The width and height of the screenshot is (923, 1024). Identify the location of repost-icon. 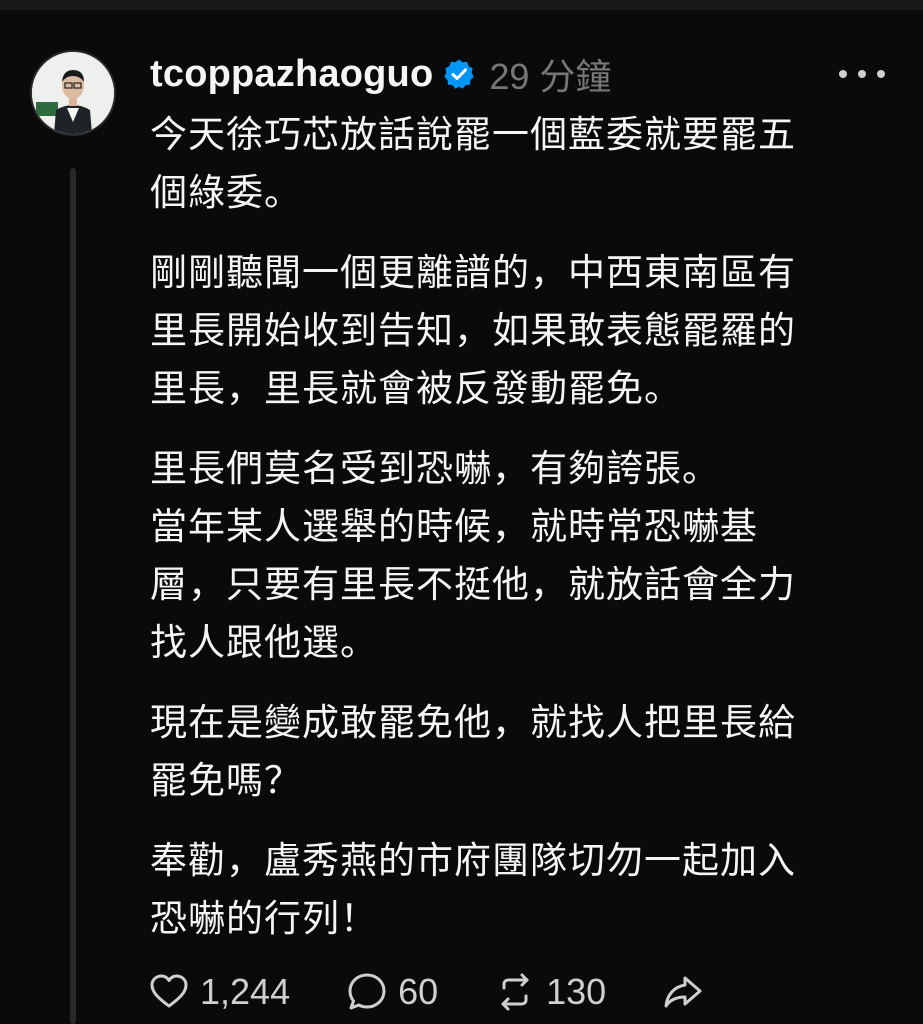
(515, 992).